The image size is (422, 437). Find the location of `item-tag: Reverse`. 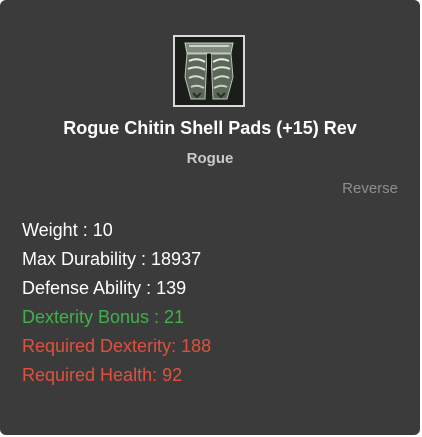

item-tag: Reverse is located at coordinates (370, 188).